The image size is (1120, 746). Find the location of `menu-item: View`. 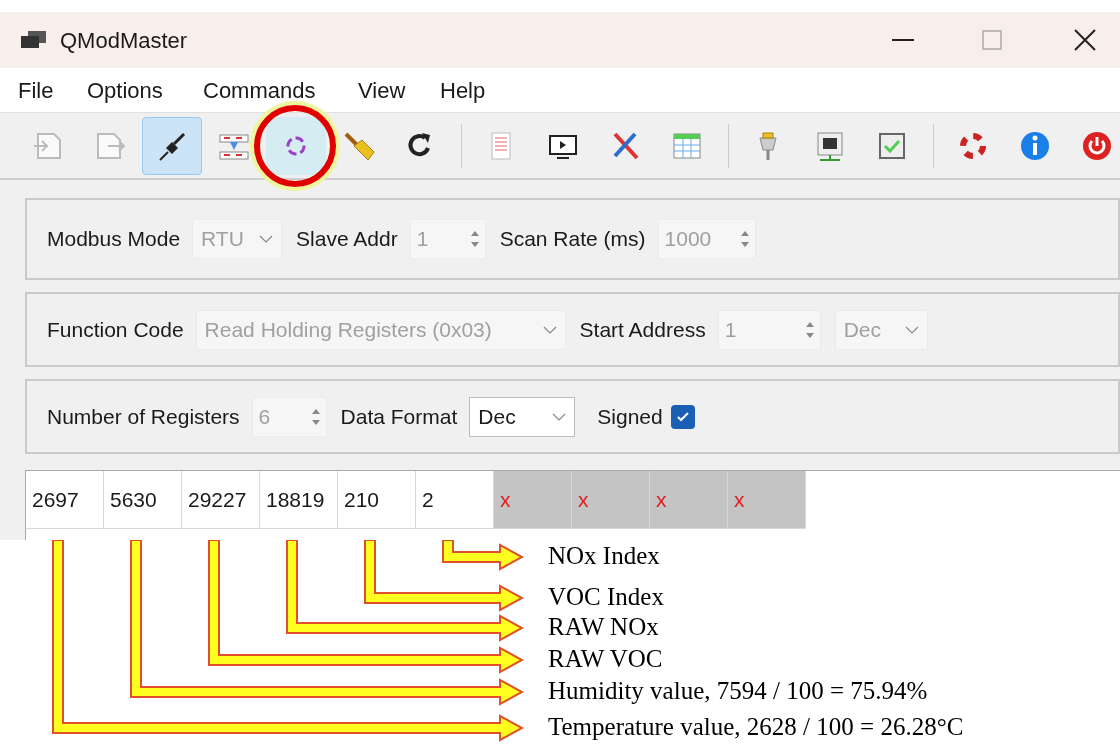

menu-item: View is located at coordinates (382, 90).